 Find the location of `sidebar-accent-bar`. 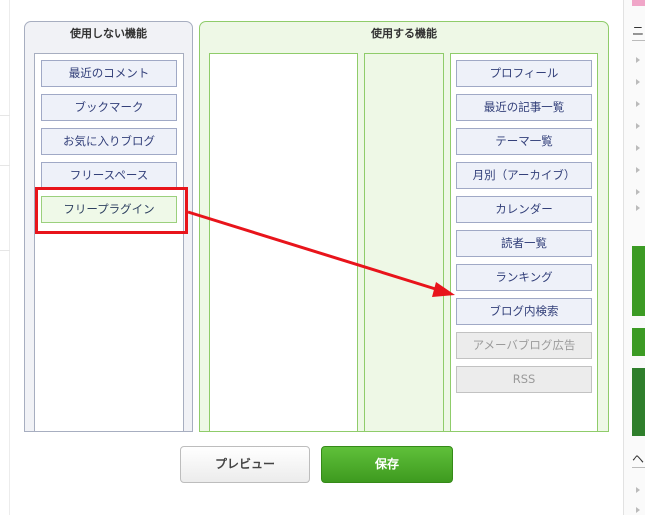

sidebar-accent-bar is located at coordinates (638, 3).